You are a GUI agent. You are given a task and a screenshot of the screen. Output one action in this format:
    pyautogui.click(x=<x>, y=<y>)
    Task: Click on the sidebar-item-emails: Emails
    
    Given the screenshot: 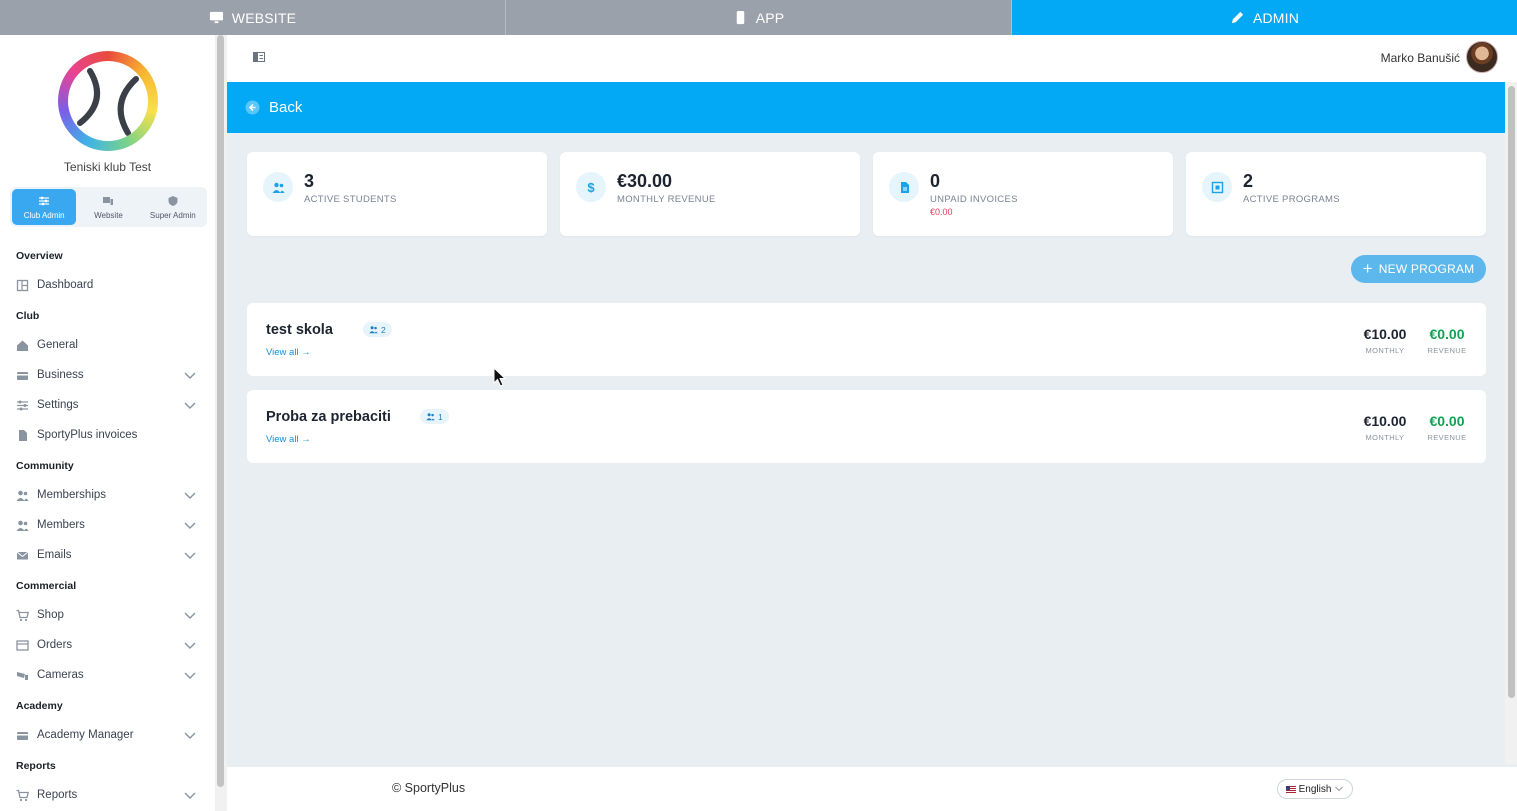 What is the action you would take?
    pyautogui.click(x=107, y=555)
    